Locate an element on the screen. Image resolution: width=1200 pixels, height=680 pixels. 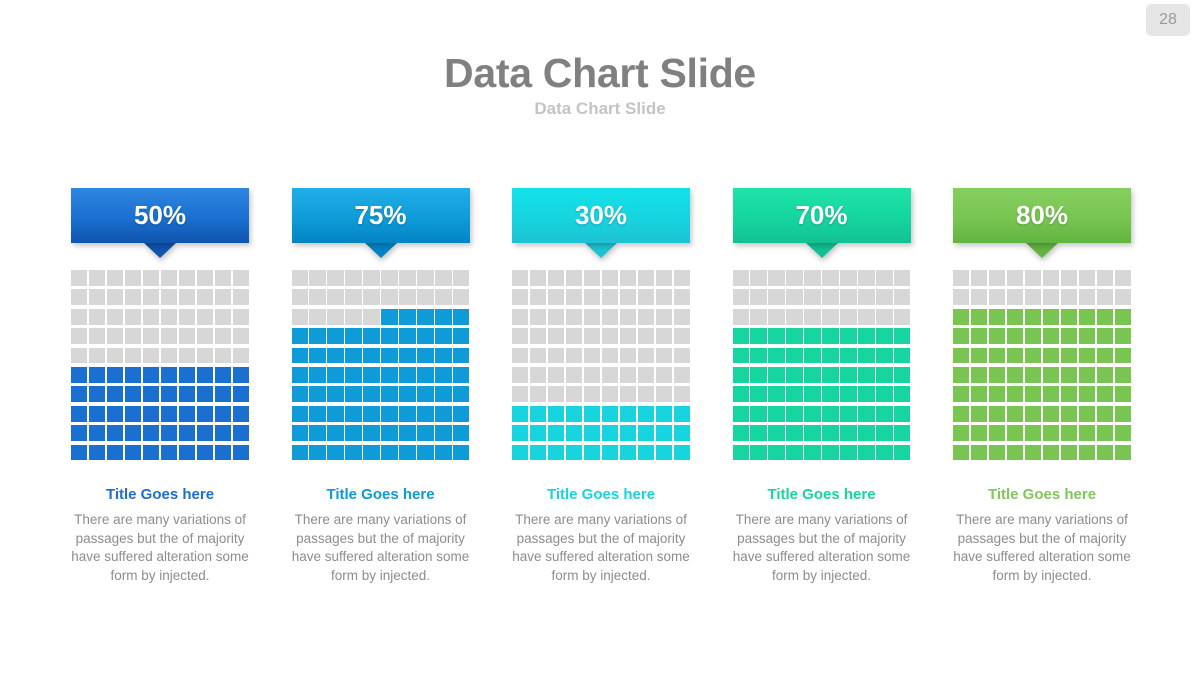
badge-pointer-icon is located at coordinates (160, 250).